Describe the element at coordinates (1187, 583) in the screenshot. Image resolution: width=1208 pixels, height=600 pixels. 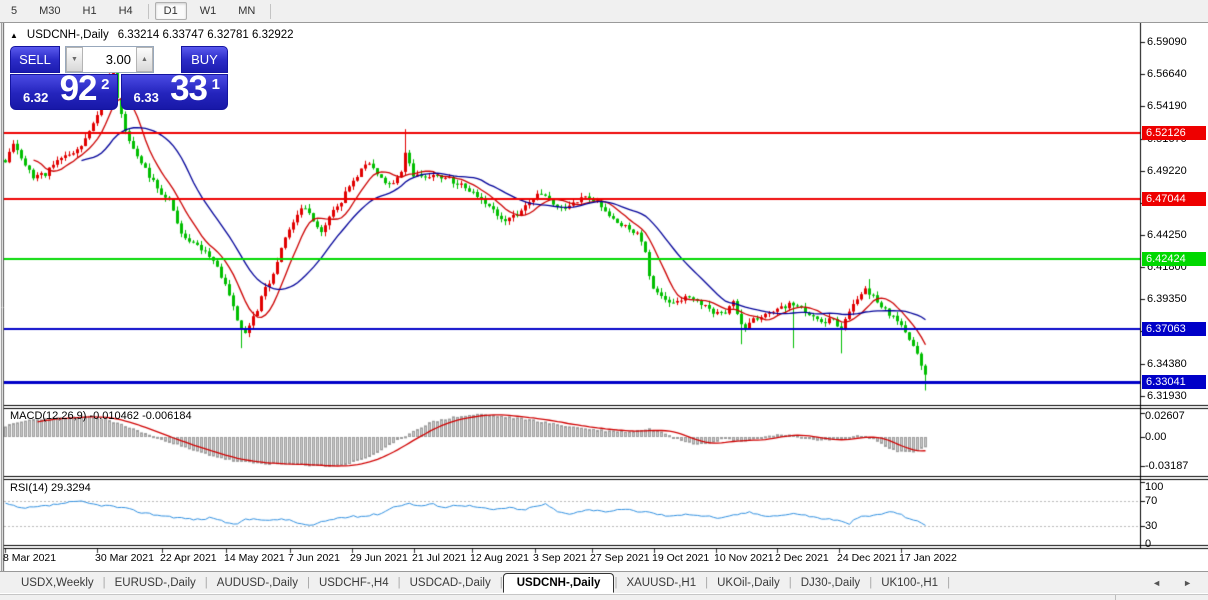
I see `tab-scroll-right-icon: ►` at that location.